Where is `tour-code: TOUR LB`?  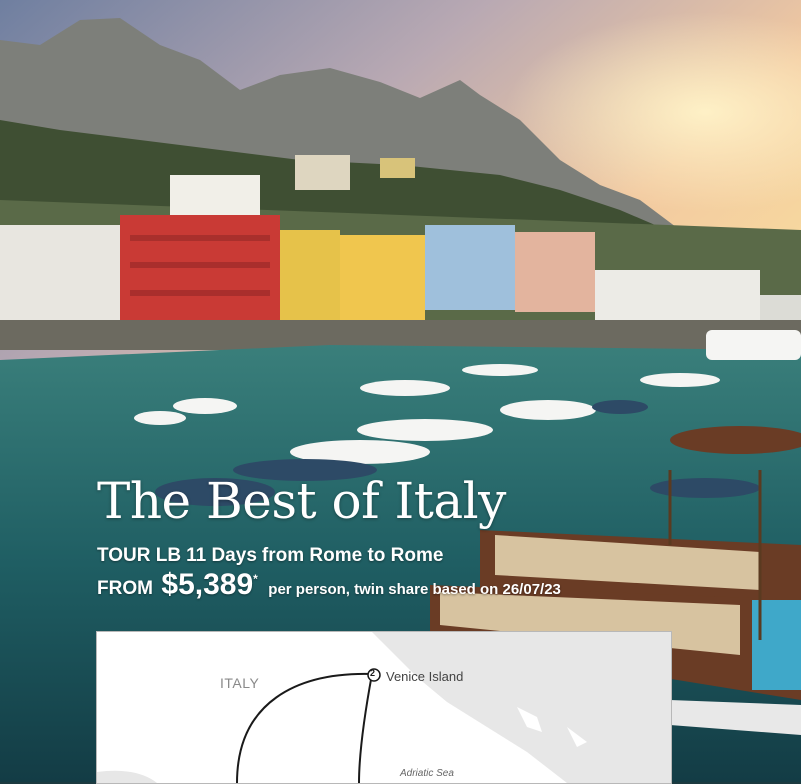 tour-code: TOUR LB is located at coordinates (139, 555).